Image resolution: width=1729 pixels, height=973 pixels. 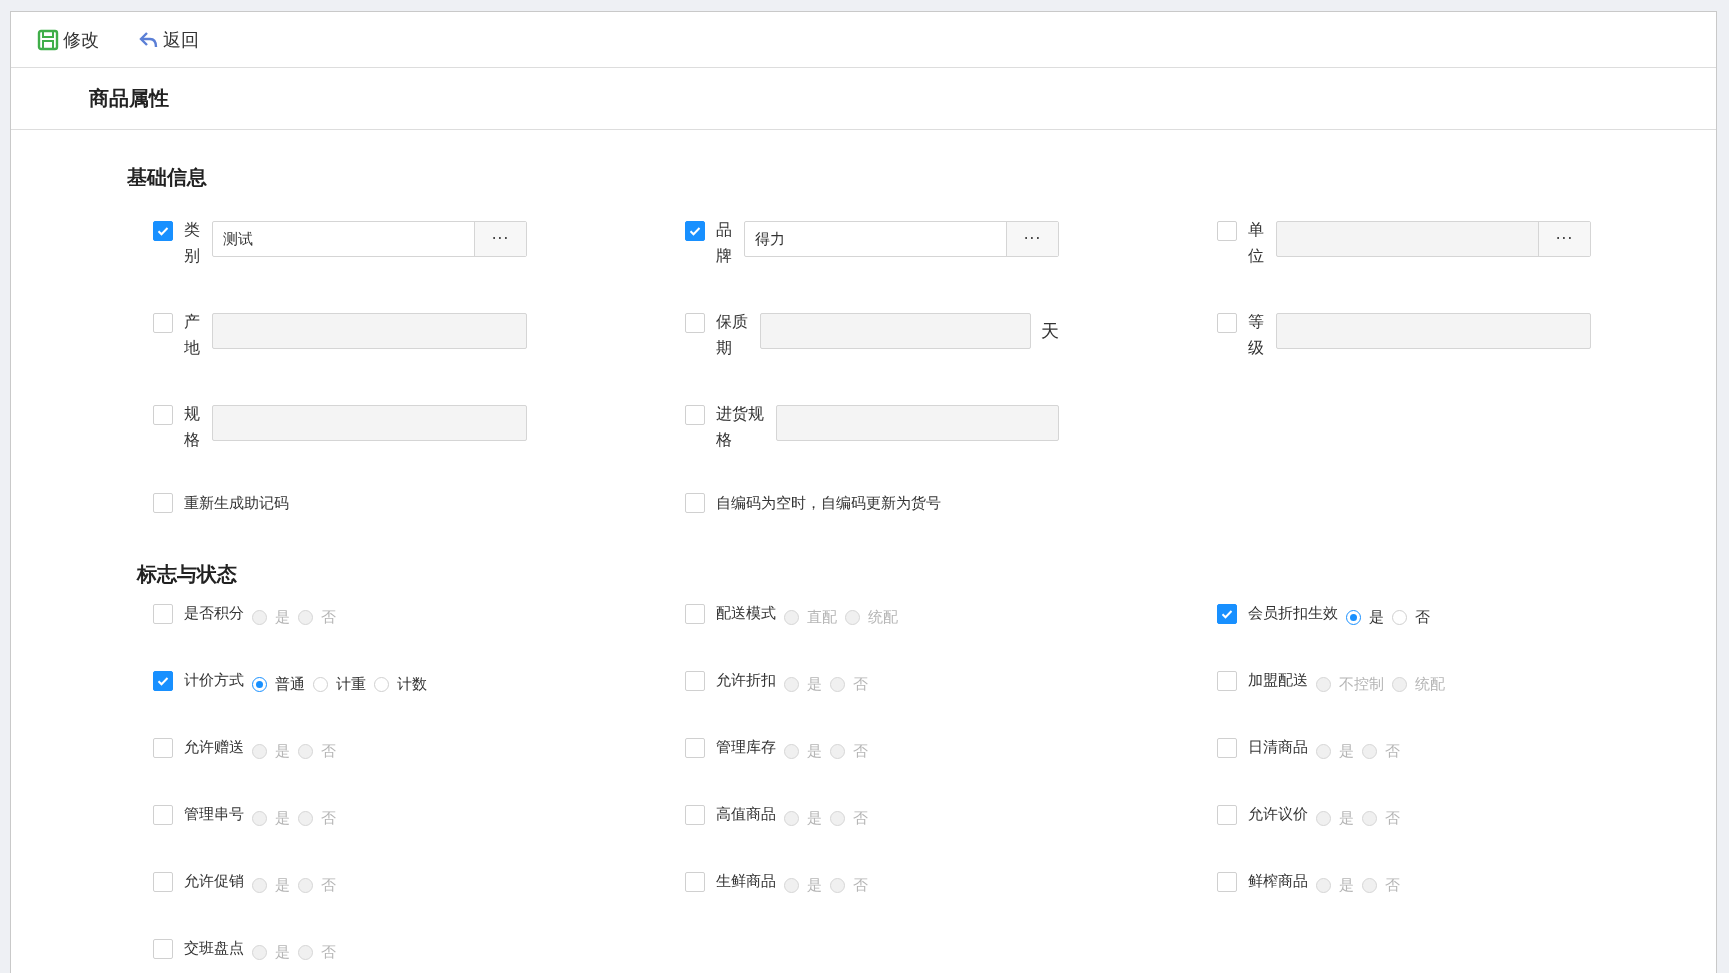 I want to click on radio-option: 计重, so click(x=339, y=684).